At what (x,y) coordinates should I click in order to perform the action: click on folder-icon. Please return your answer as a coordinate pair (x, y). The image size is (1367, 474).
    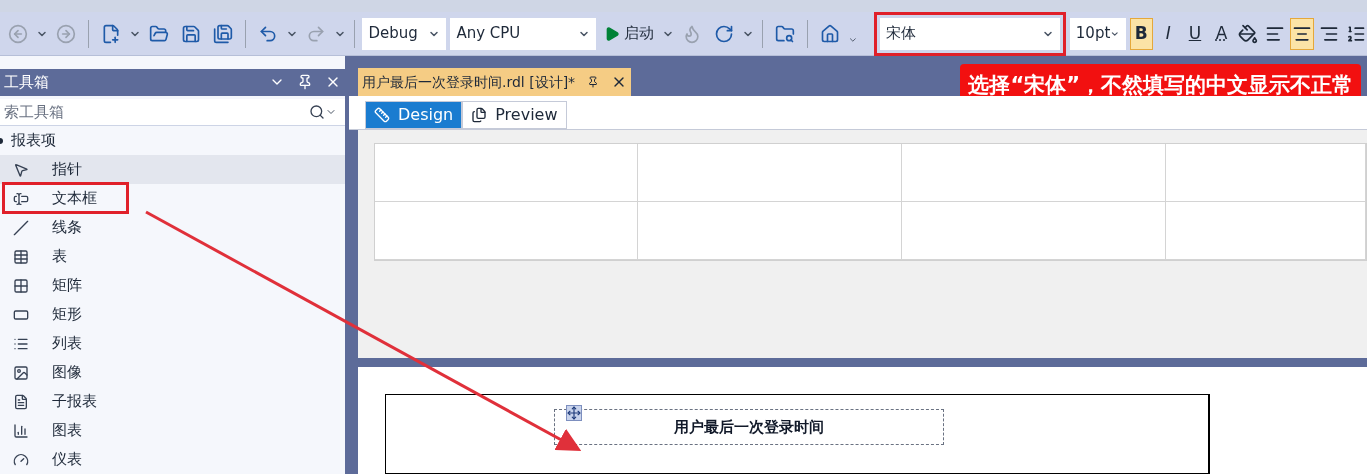
    Looking at the image, I should click on (158, 33).